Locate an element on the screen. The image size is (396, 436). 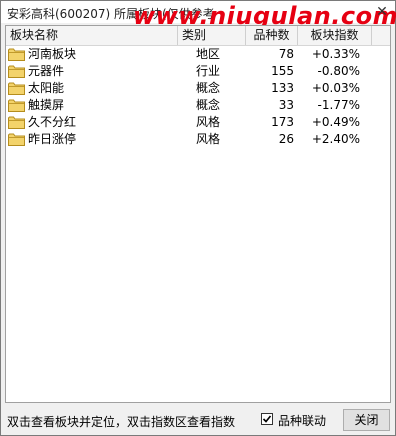
sector-count: 26 is located at coordinates (286, 139).